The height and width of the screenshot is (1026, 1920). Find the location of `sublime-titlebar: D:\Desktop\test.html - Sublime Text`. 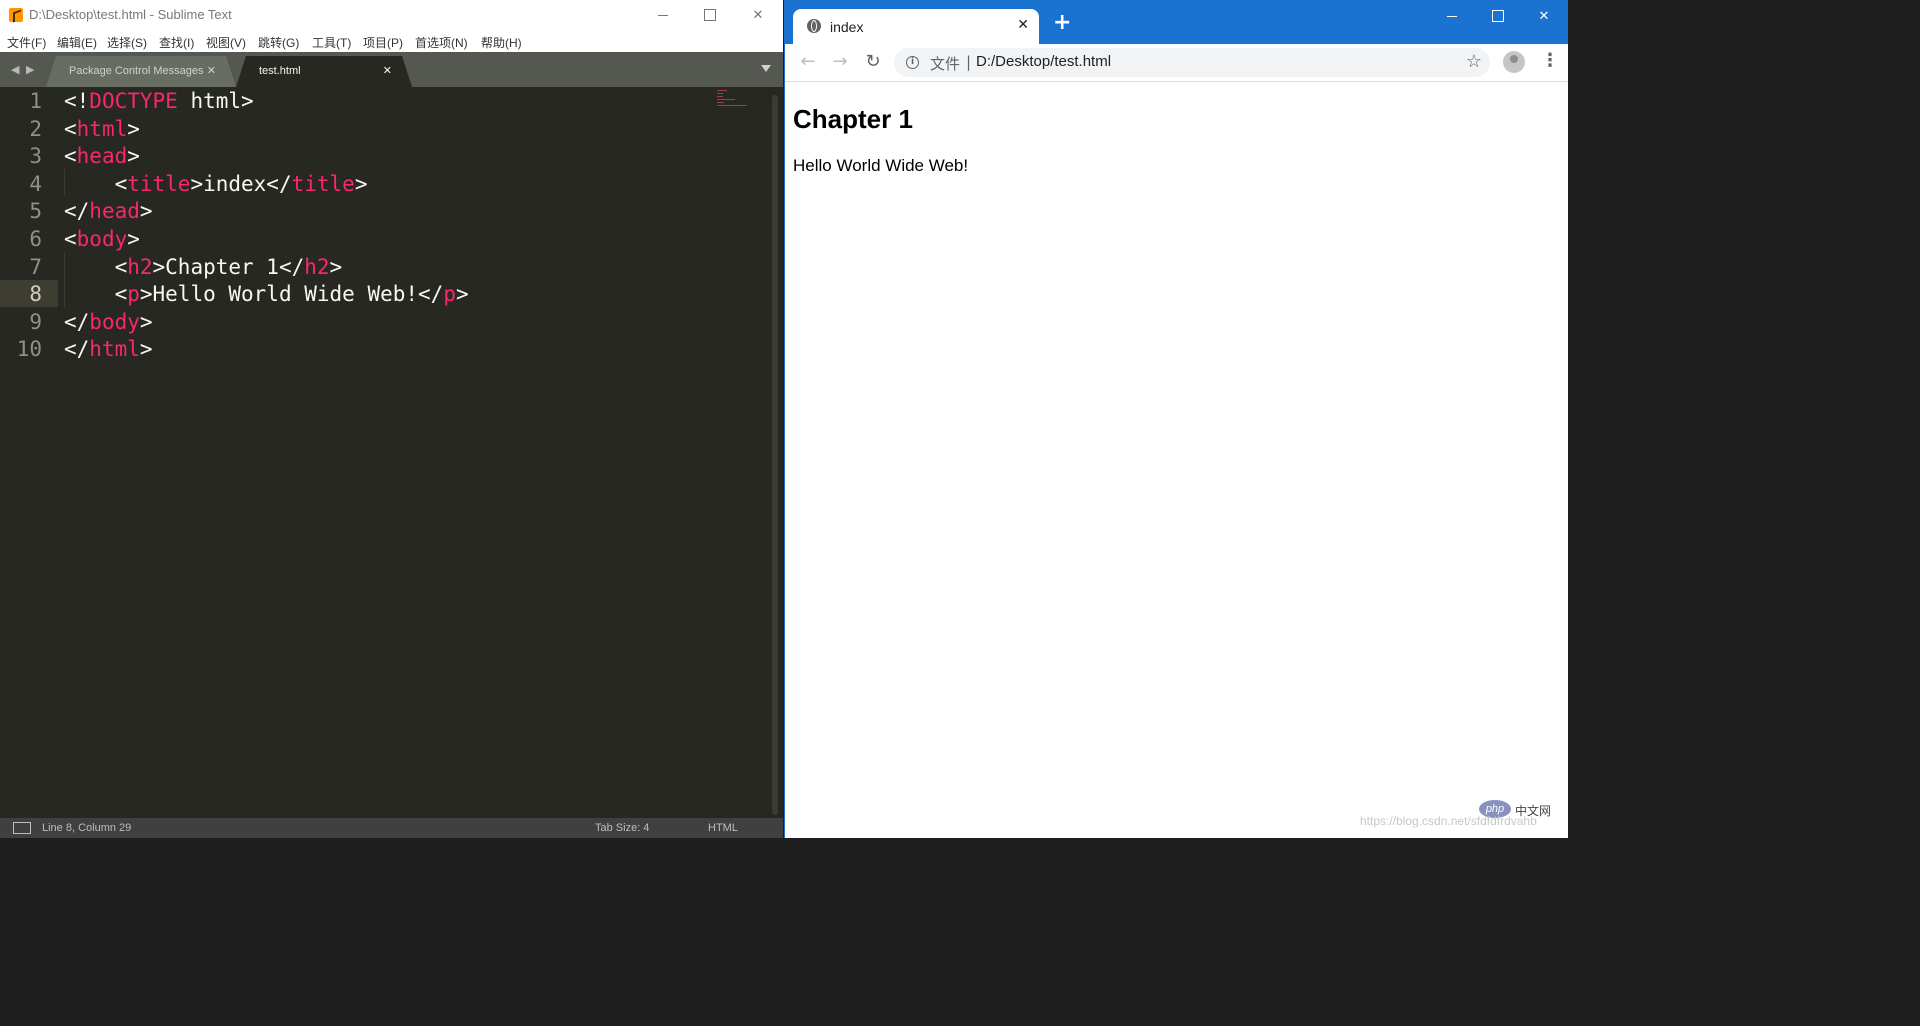

sublime-titlebar: D:\Desktop\test.html - Sublime Text is located at coordinates (391, 15).